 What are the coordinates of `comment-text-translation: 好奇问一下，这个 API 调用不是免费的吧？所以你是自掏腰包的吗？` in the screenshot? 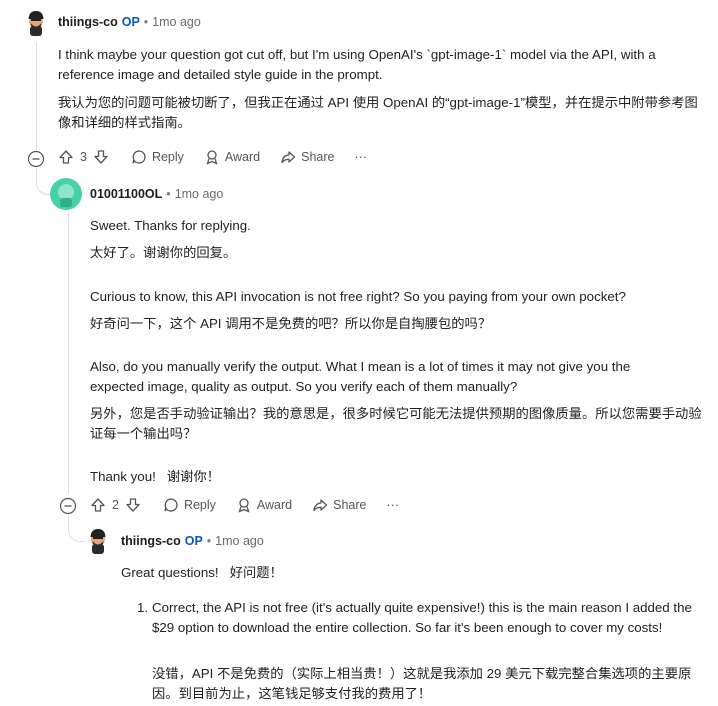 It's located at (291, 323).